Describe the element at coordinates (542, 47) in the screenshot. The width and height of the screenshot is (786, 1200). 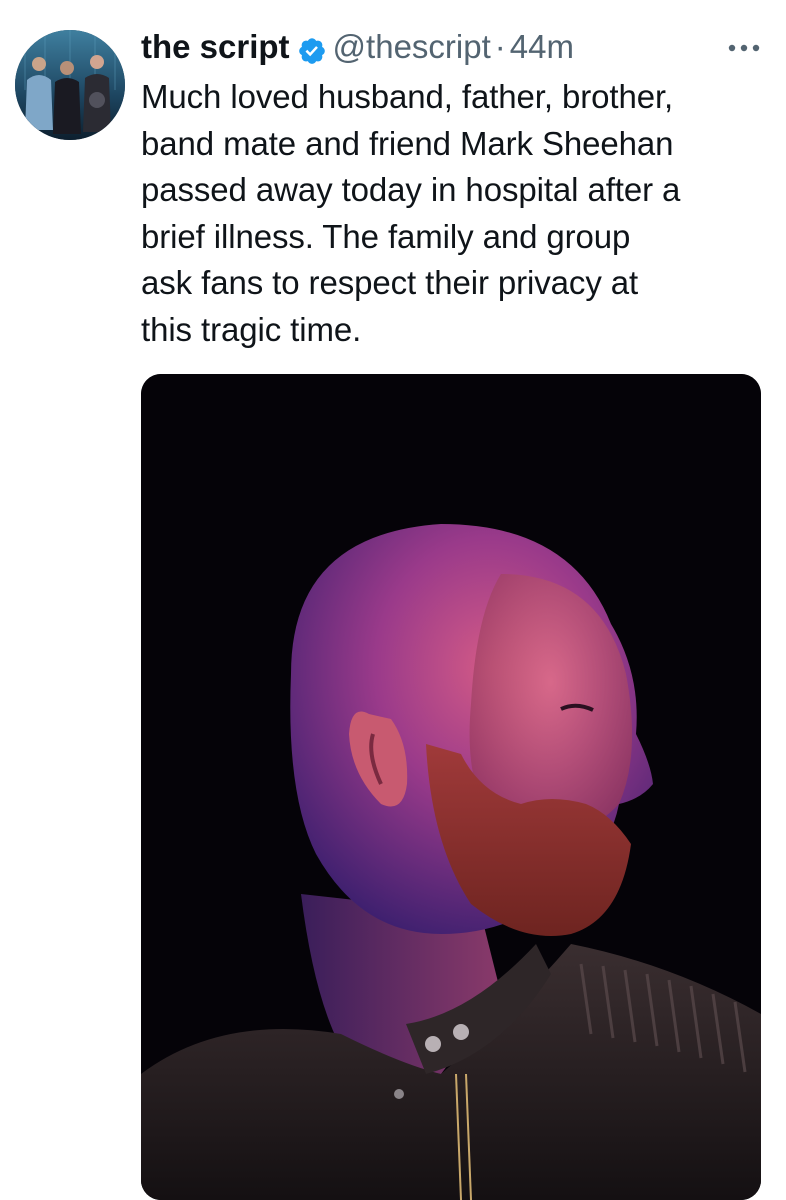
I see `tweet-timestamp: 44m` at that location.